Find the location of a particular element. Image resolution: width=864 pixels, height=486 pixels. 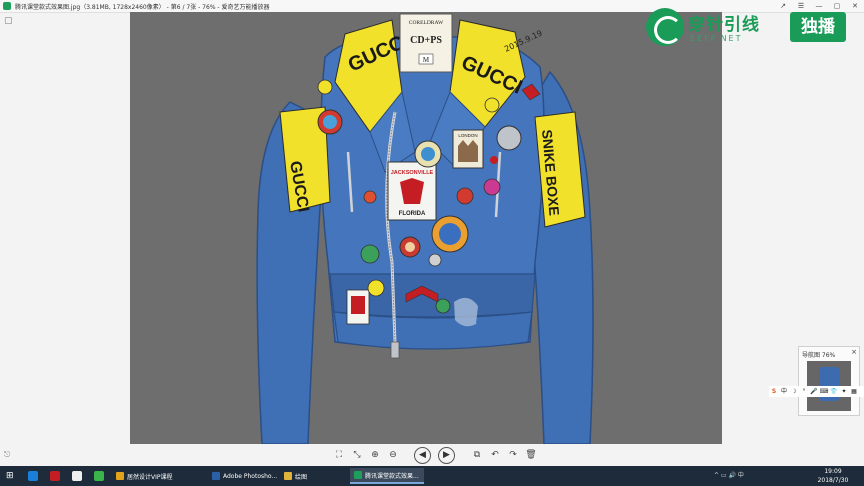

folder-icon is located at coordinates (288, 476).